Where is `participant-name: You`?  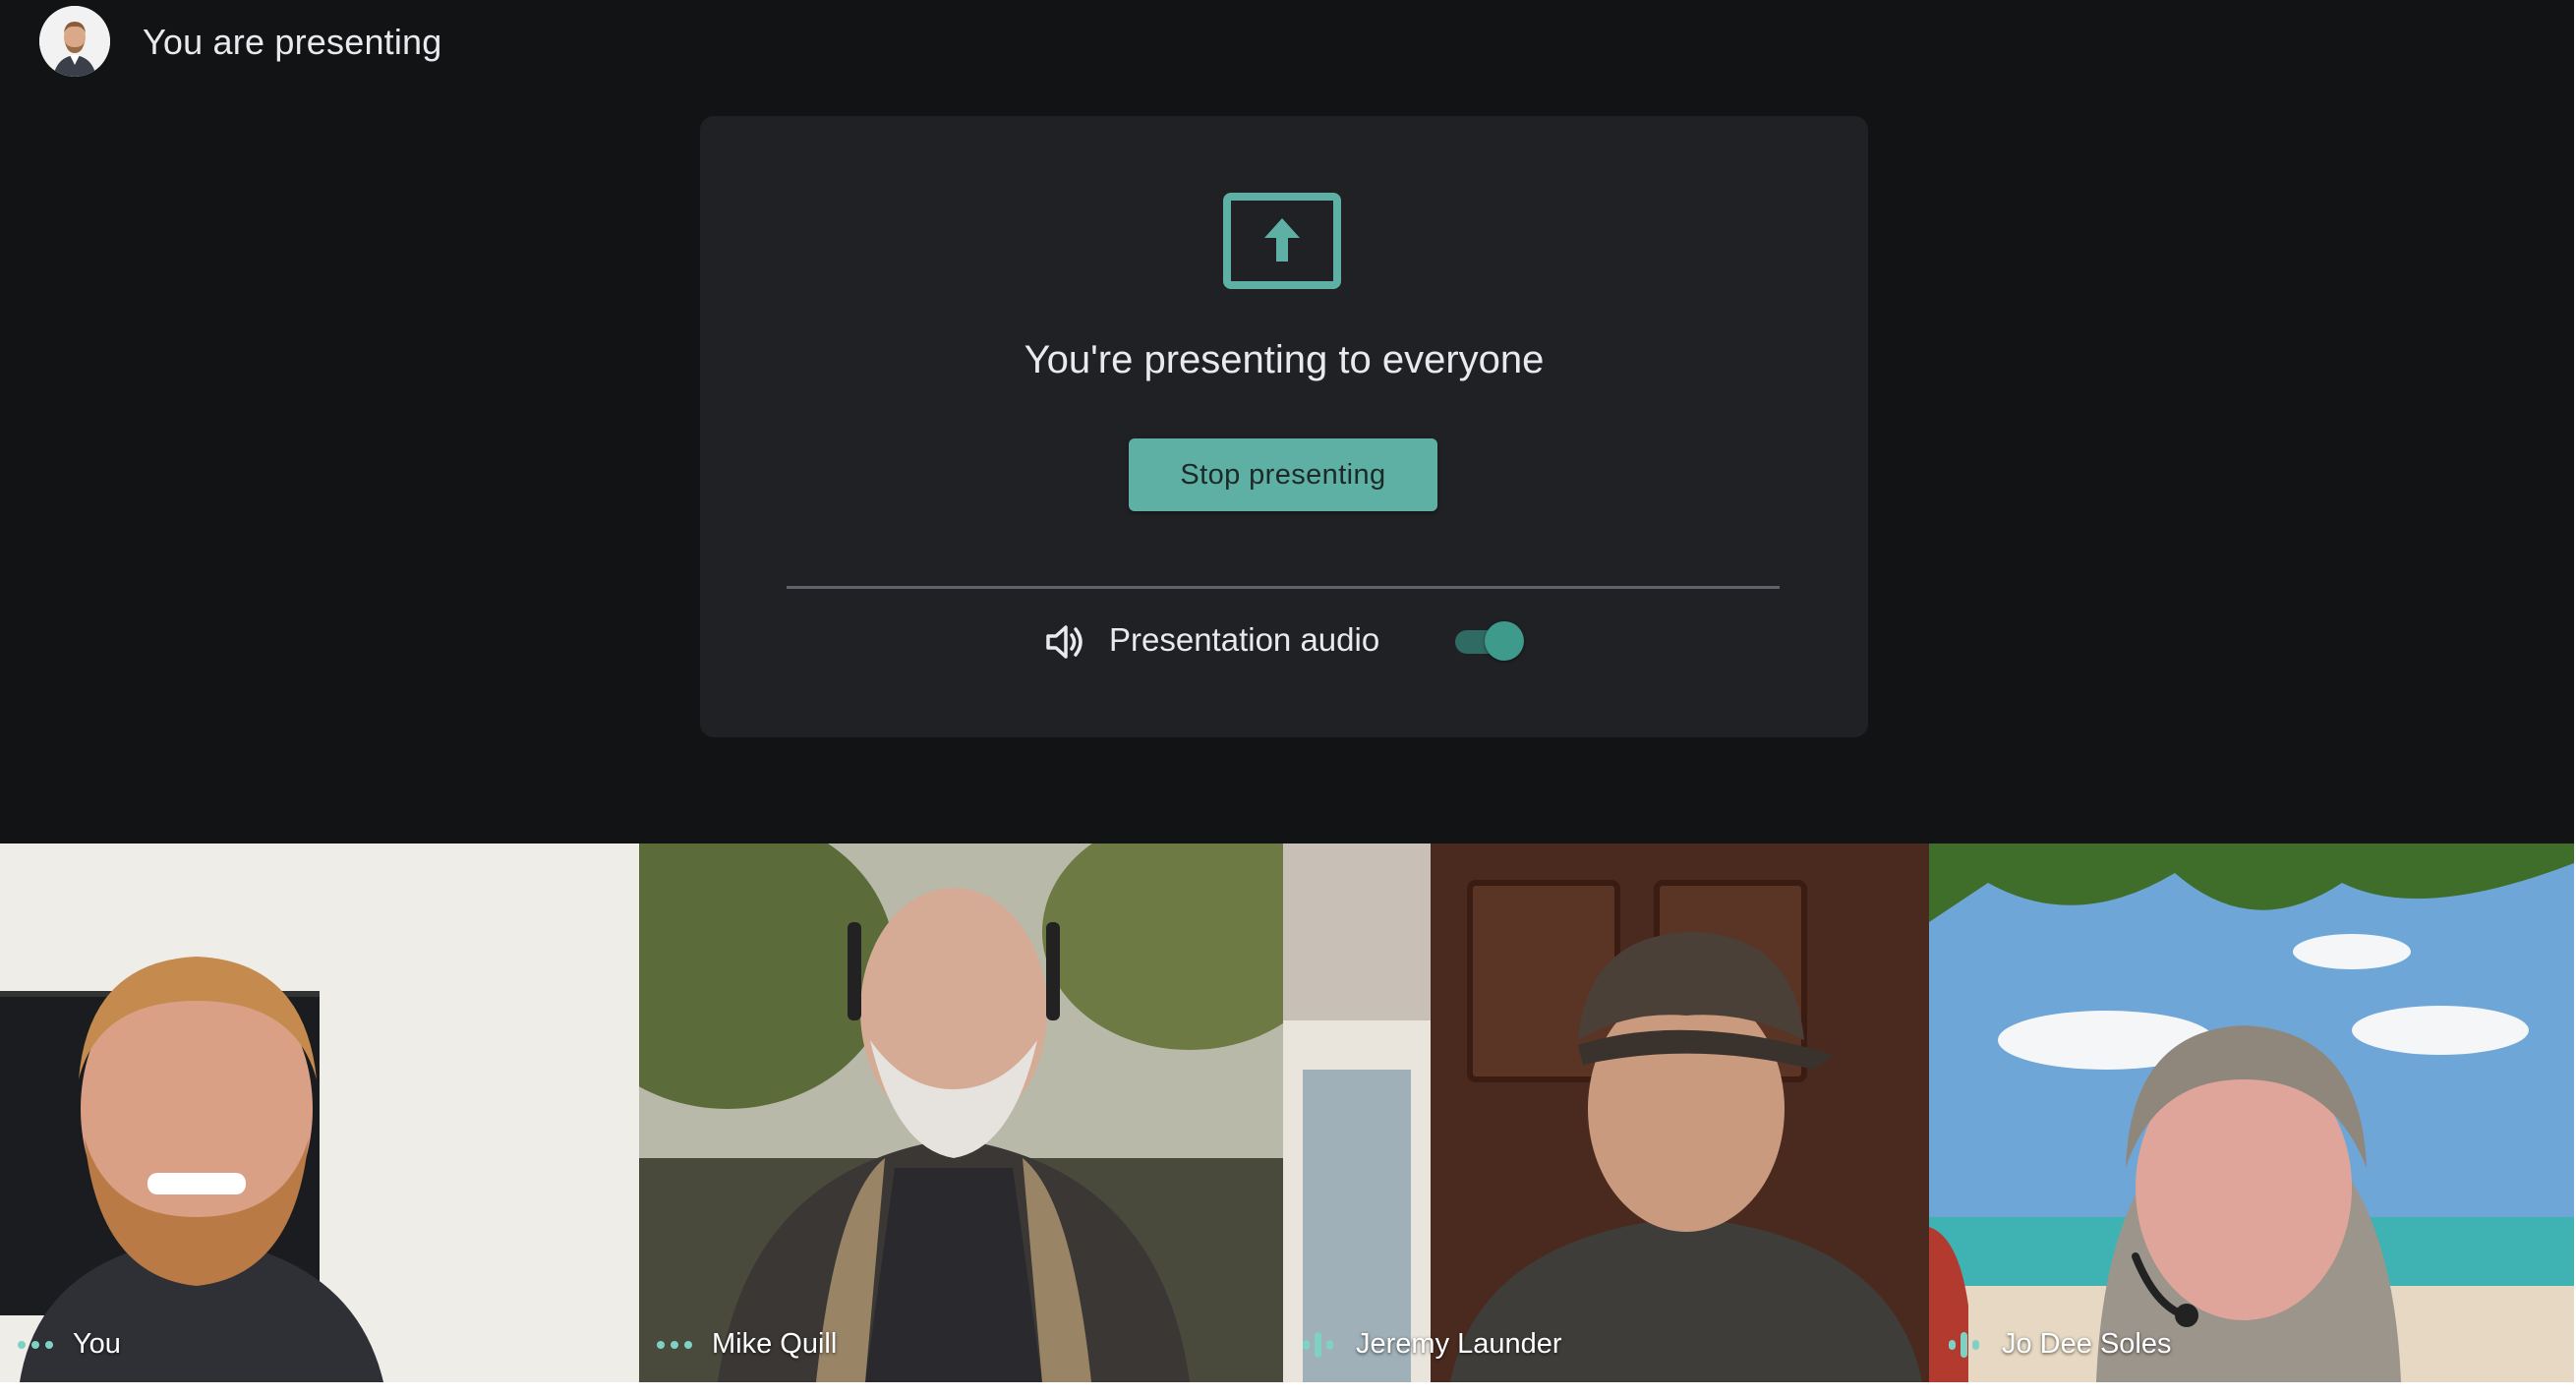 participant-name: You is located at coordinates (97, 1344).